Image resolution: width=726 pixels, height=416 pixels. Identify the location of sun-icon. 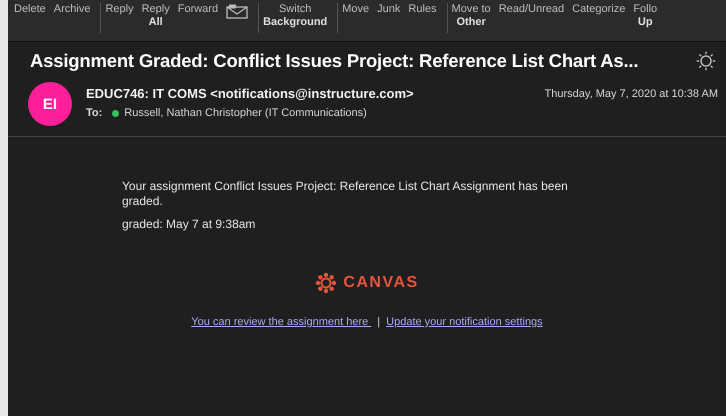
(706, 61).